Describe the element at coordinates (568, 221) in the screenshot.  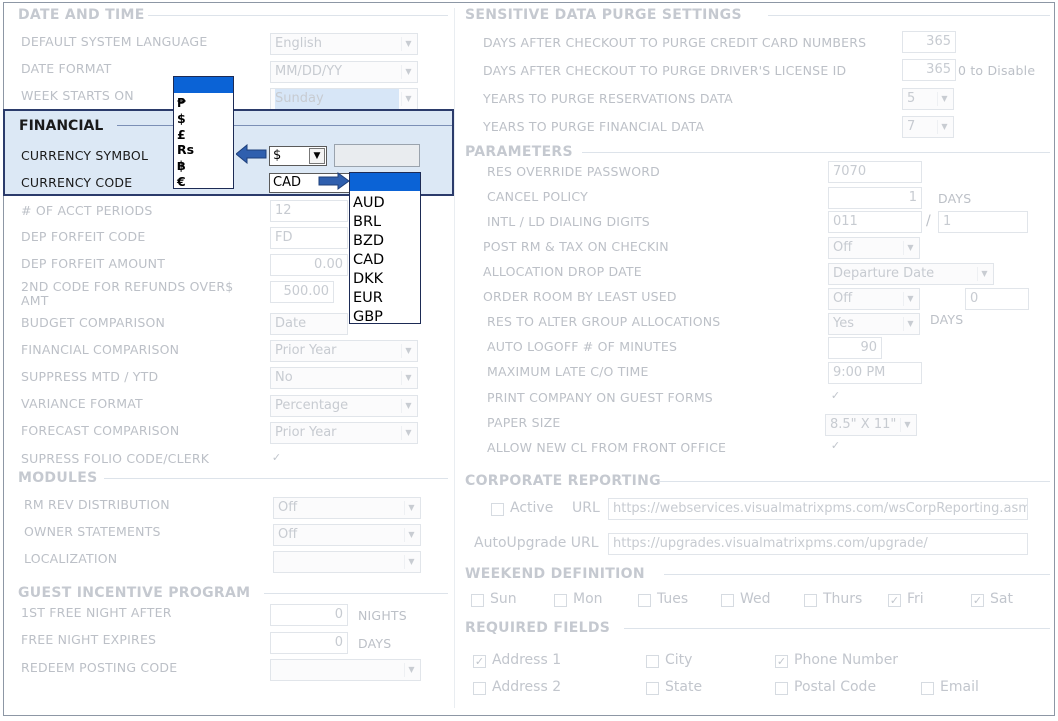
I see `dialing-label: INTL / LD DIALING DIGITS` at that location.